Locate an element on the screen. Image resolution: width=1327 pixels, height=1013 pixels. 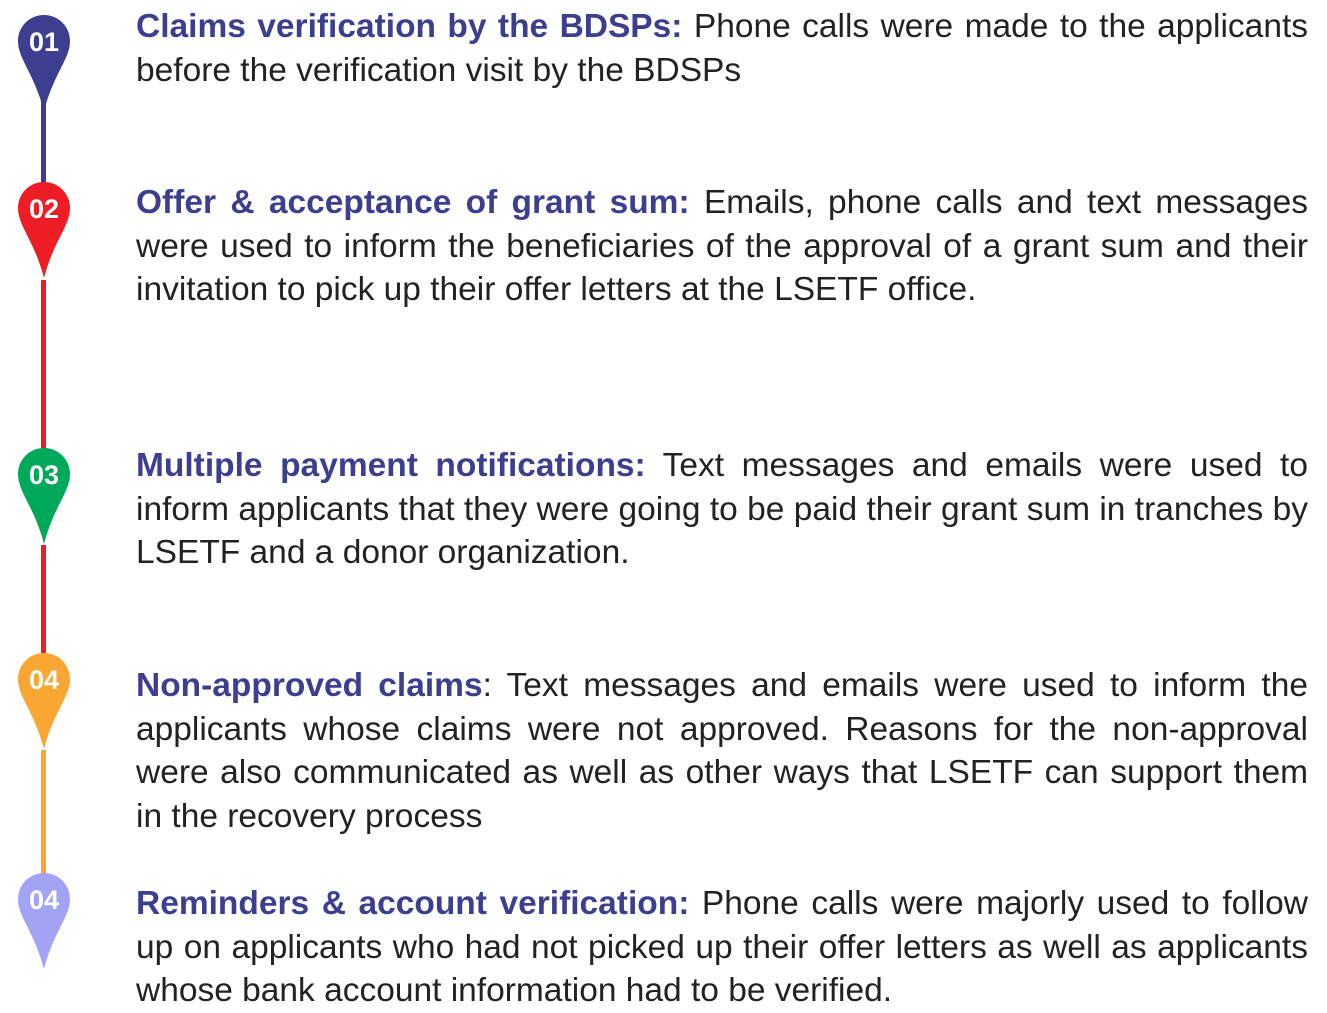
step-title: Multiple payment notifications: is located at coordinates (391, 465).